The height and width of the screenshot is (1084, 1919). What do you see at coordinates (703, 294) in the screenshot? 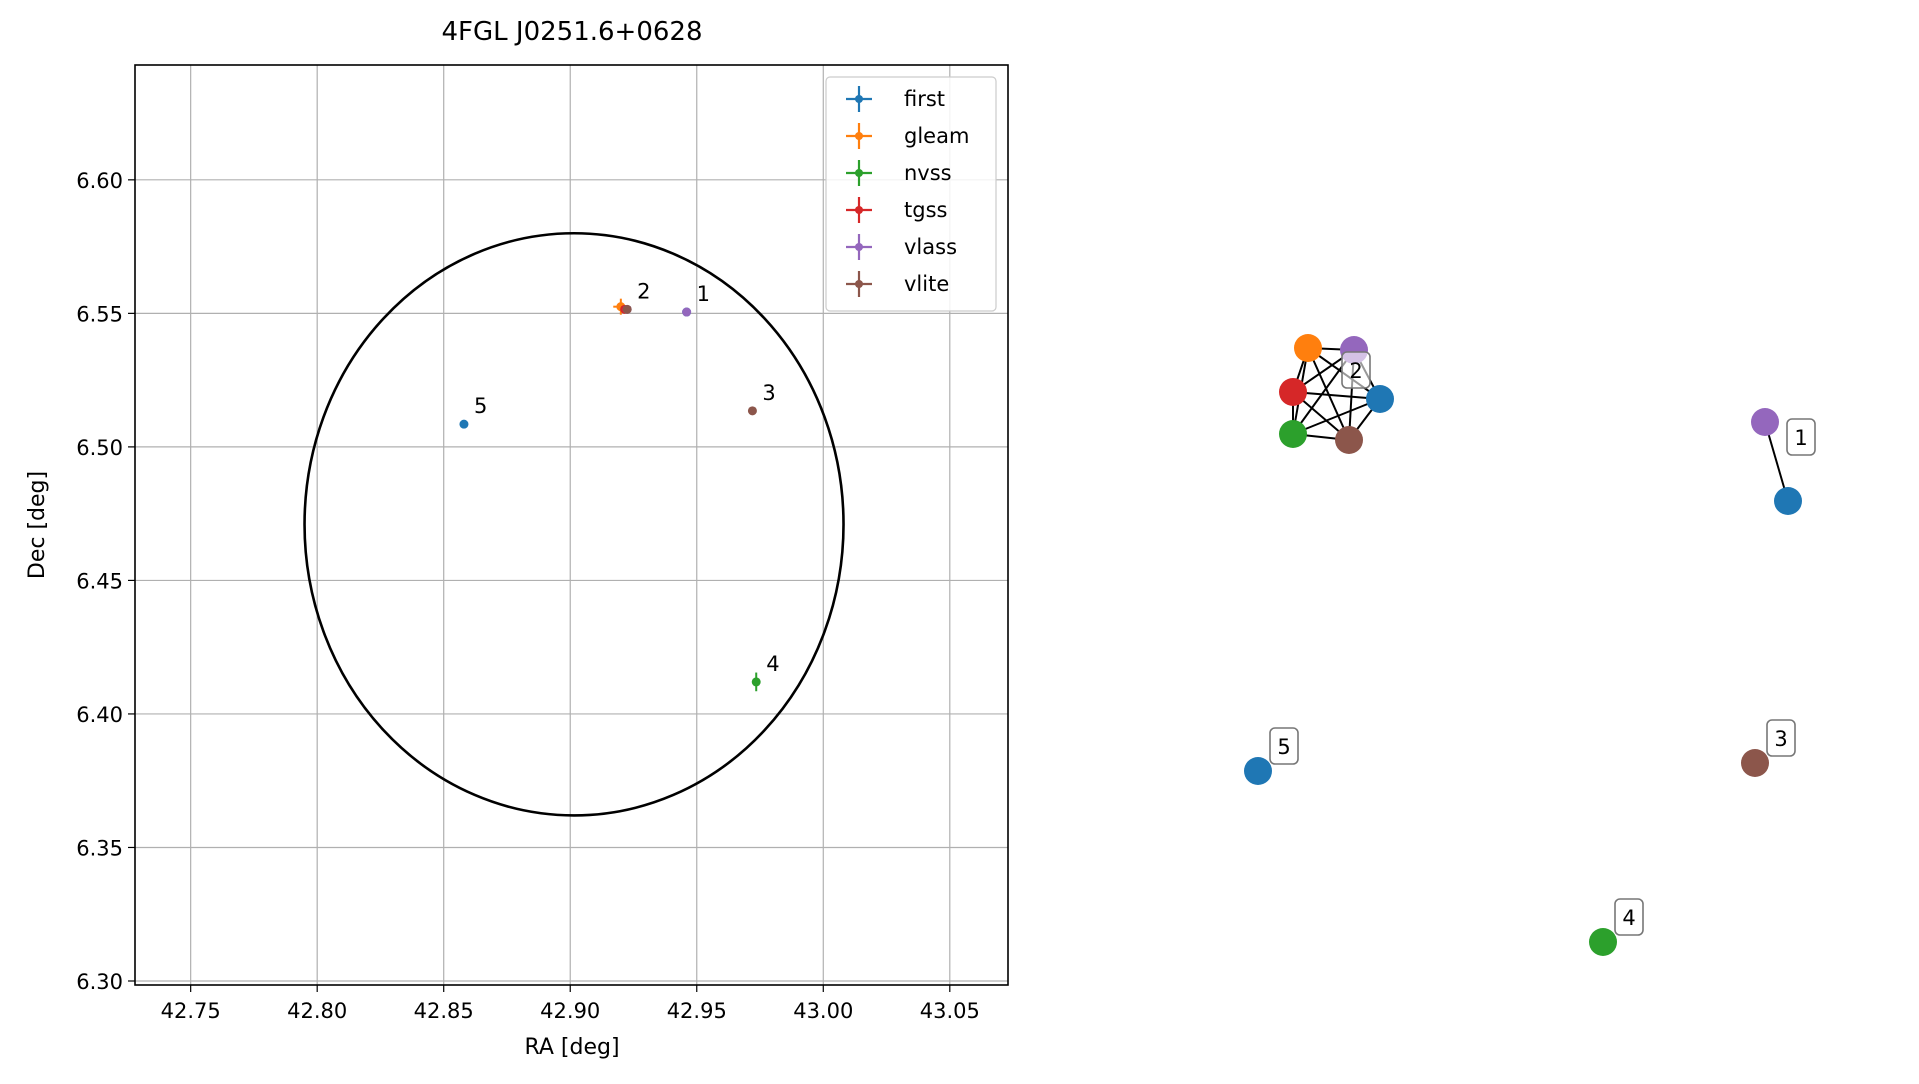
I see `point-annotation: 1` at bounding box center [703, 294].